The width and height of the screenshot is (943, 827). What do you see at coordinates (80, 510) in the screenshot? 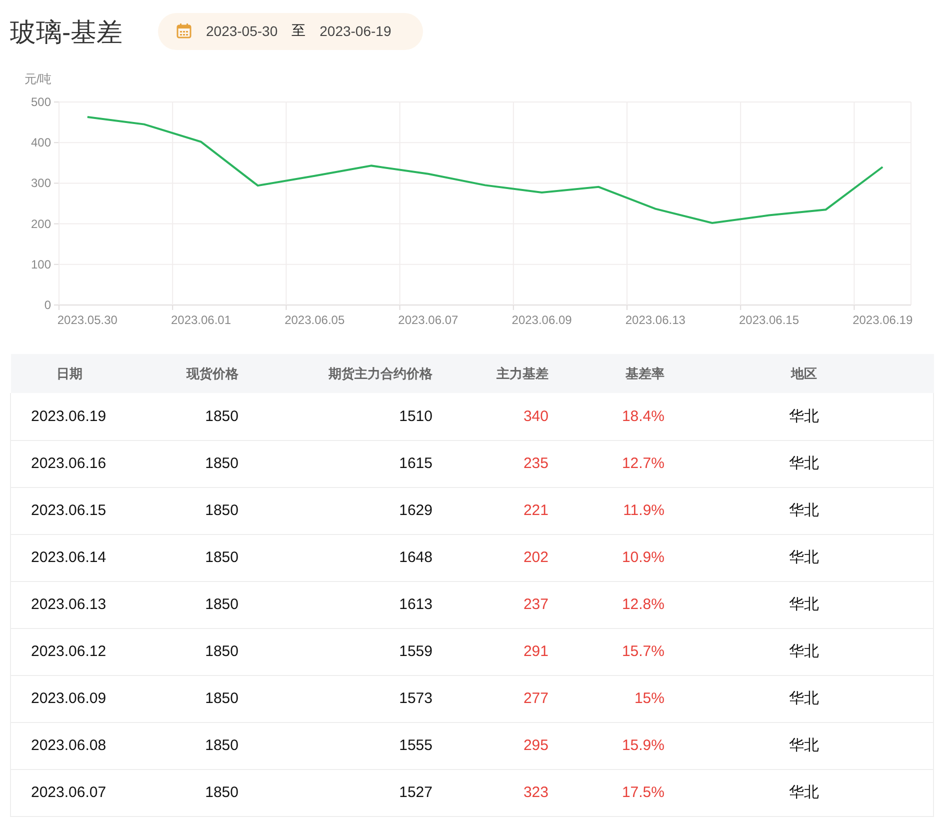
I see `table-cell: 2023.06.15` at bounding box center [80, 510].